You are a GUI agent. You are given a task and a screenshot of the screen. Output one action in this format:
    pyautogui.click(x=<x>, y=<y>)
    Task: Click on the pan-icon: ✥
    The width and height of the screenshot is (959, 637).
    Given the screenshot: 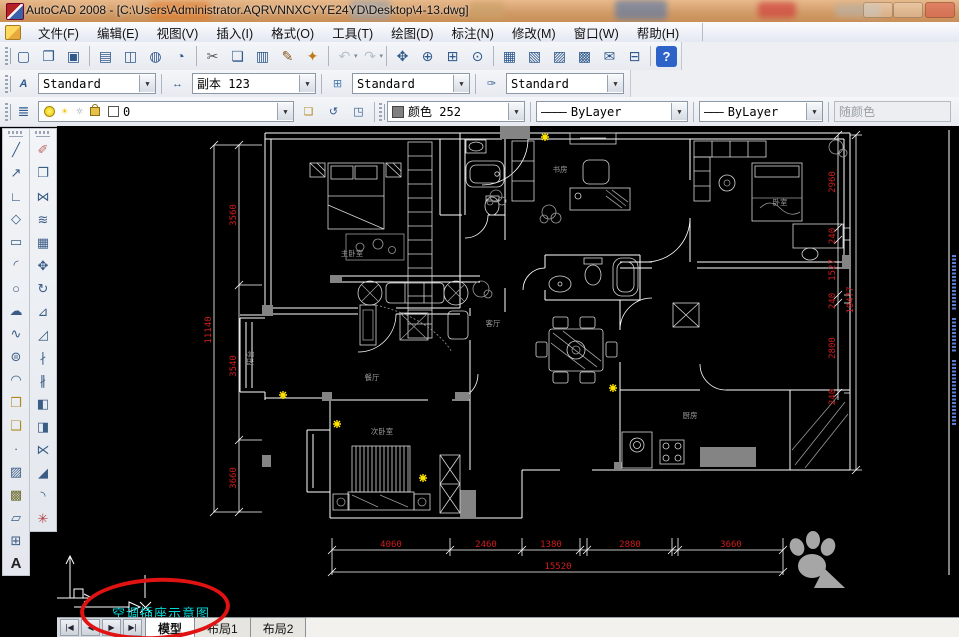 What is the action you would take?
    pyautogui.click(x=402, y=56)
    